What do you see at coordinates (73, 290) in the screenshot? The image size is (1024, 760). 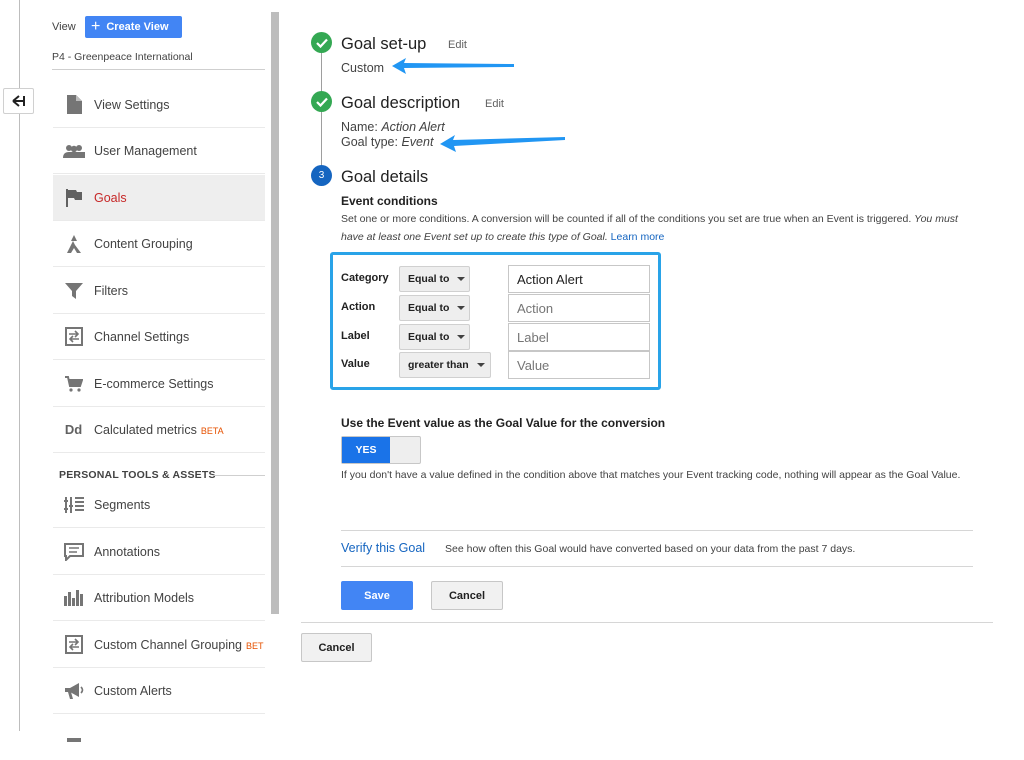 I see `filter-icon` at bounding box center [73, 290].